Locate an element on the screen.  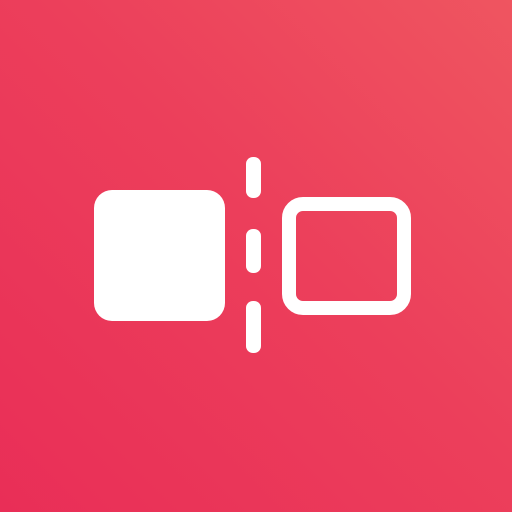
outlined-square-icon is located at coordinates (346, 256).